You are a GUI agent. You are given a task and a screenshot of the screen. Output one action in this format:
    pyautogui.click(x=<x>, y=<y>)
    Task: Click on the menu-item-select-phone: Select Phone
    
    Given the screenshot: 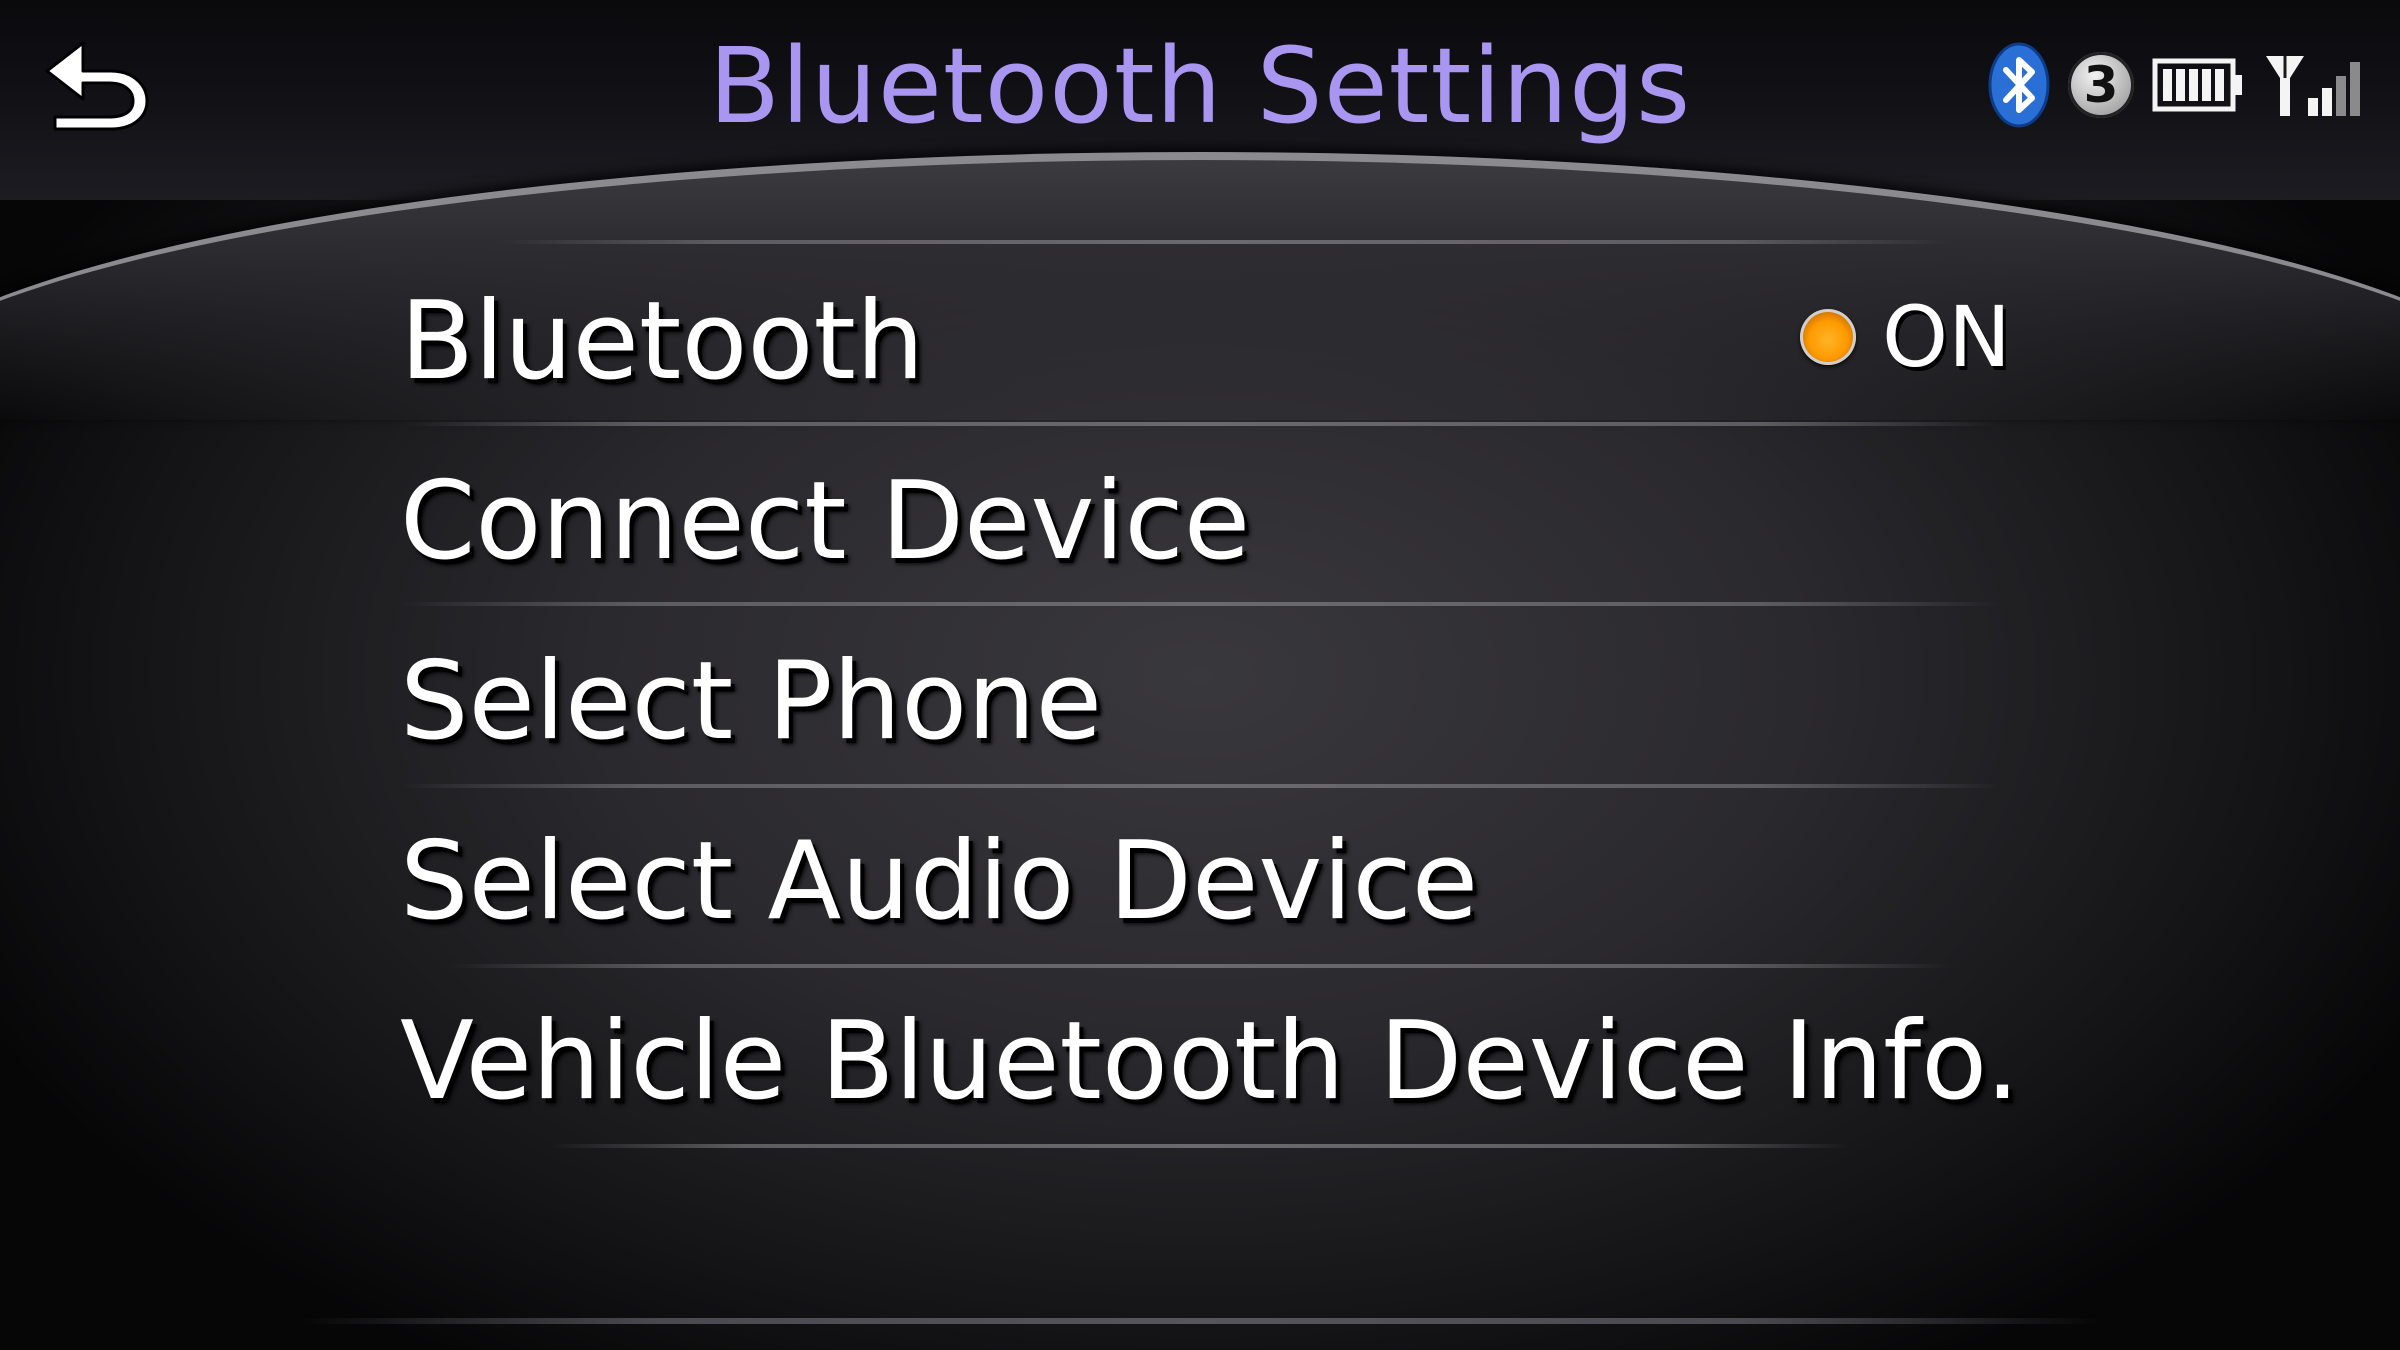 What is the action you would take?
    pyautogui.click(x=1150, y=696)
    